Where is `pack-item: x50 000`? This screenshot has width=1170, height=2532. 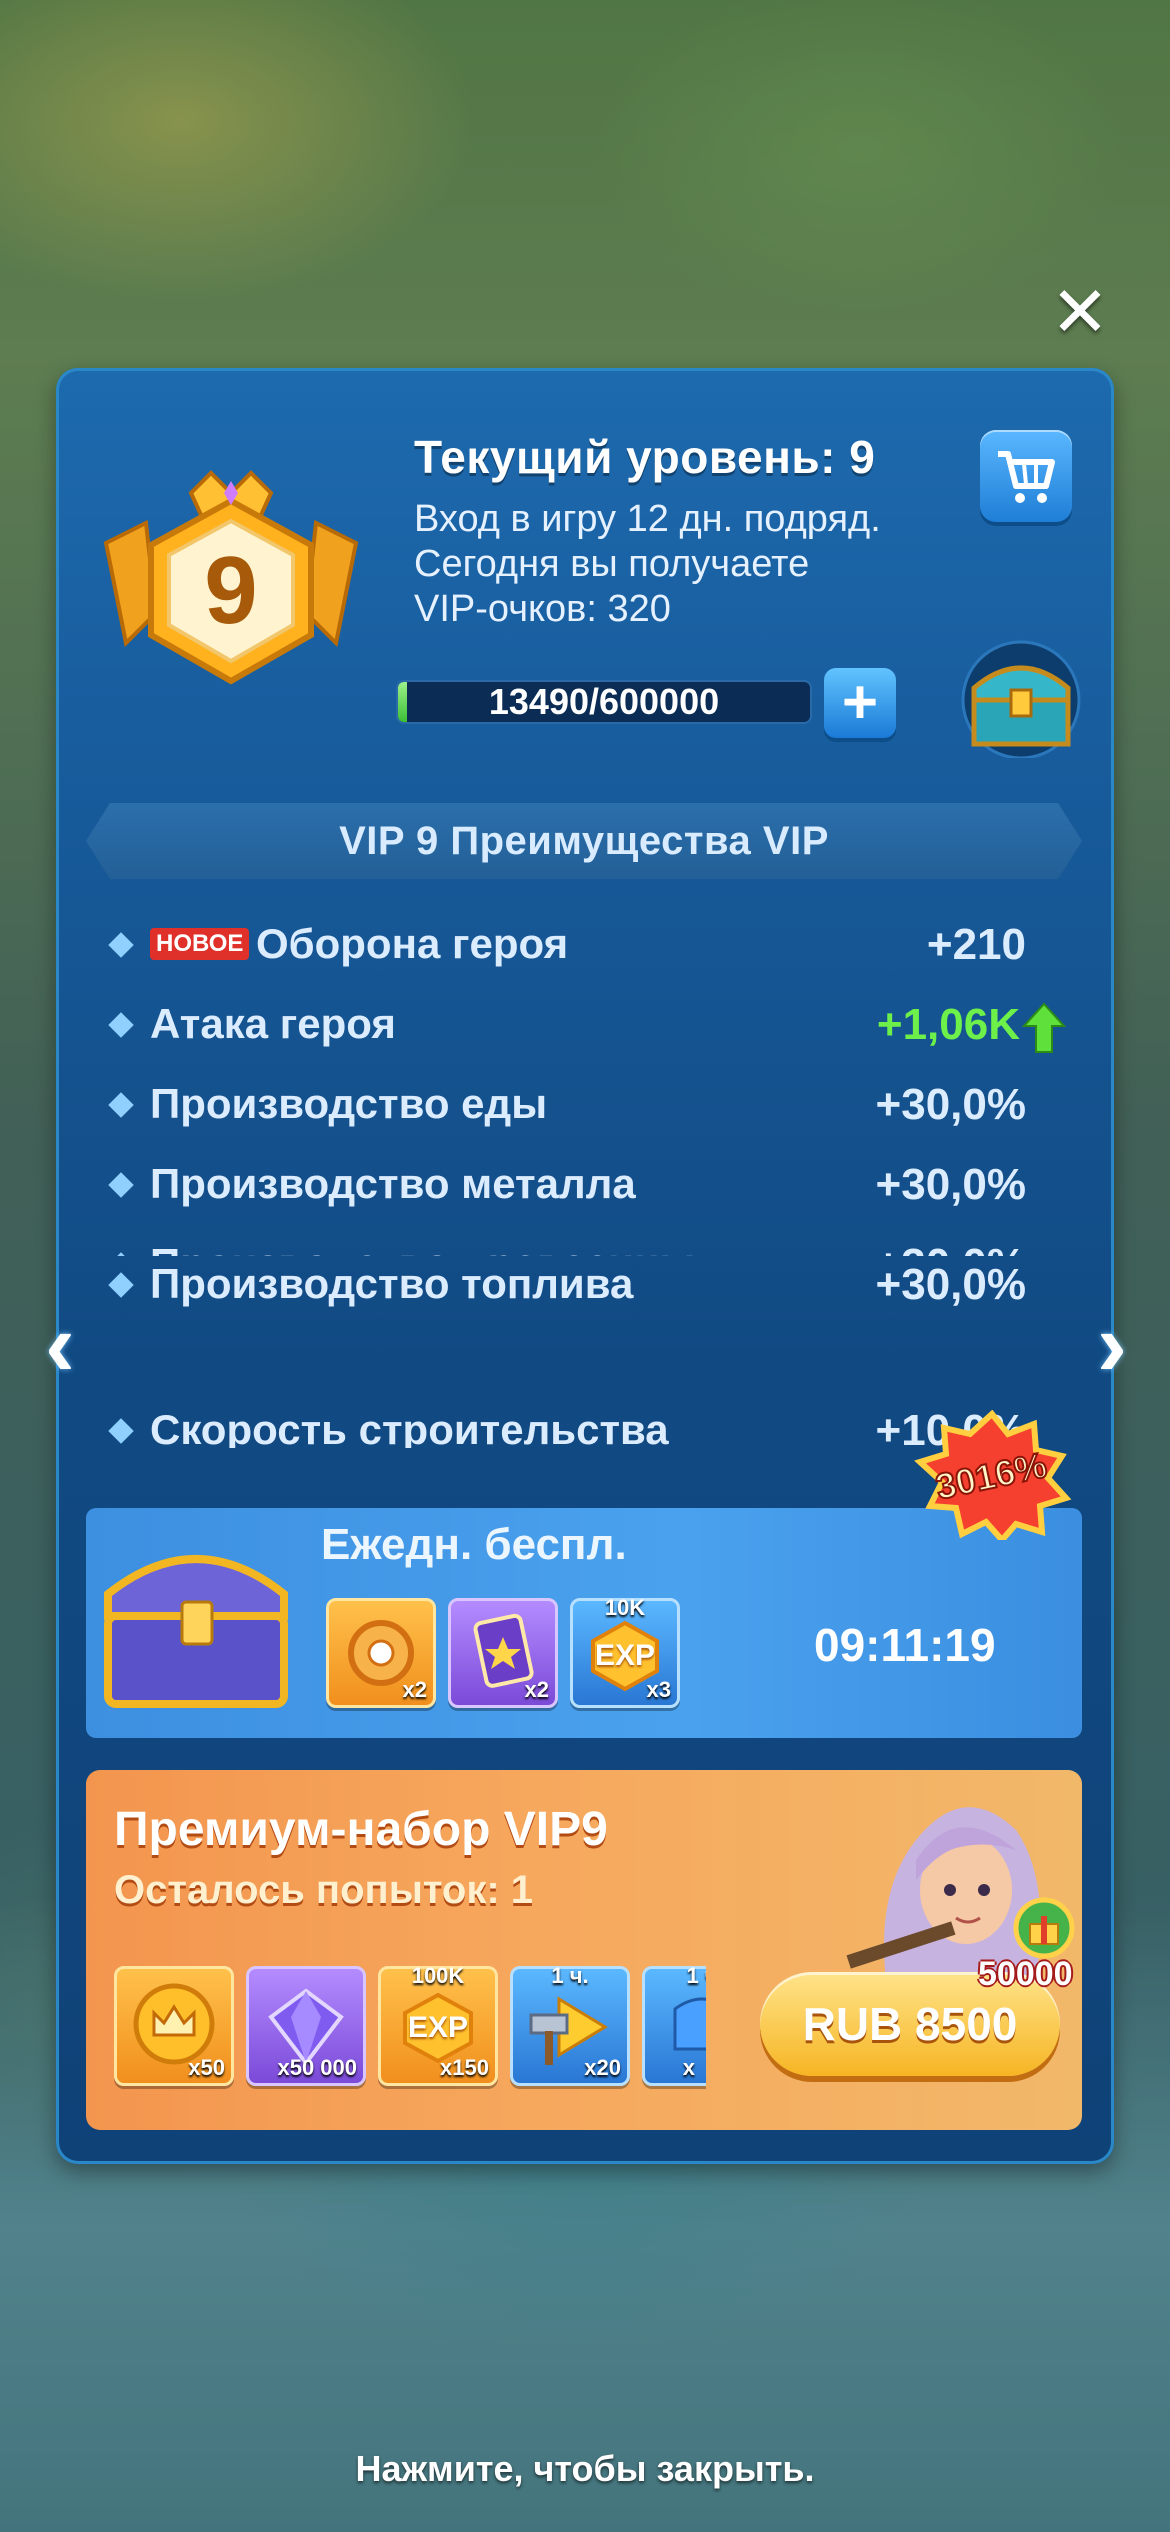
pack-item: x50 000 is located at coordinates (306, 2026).